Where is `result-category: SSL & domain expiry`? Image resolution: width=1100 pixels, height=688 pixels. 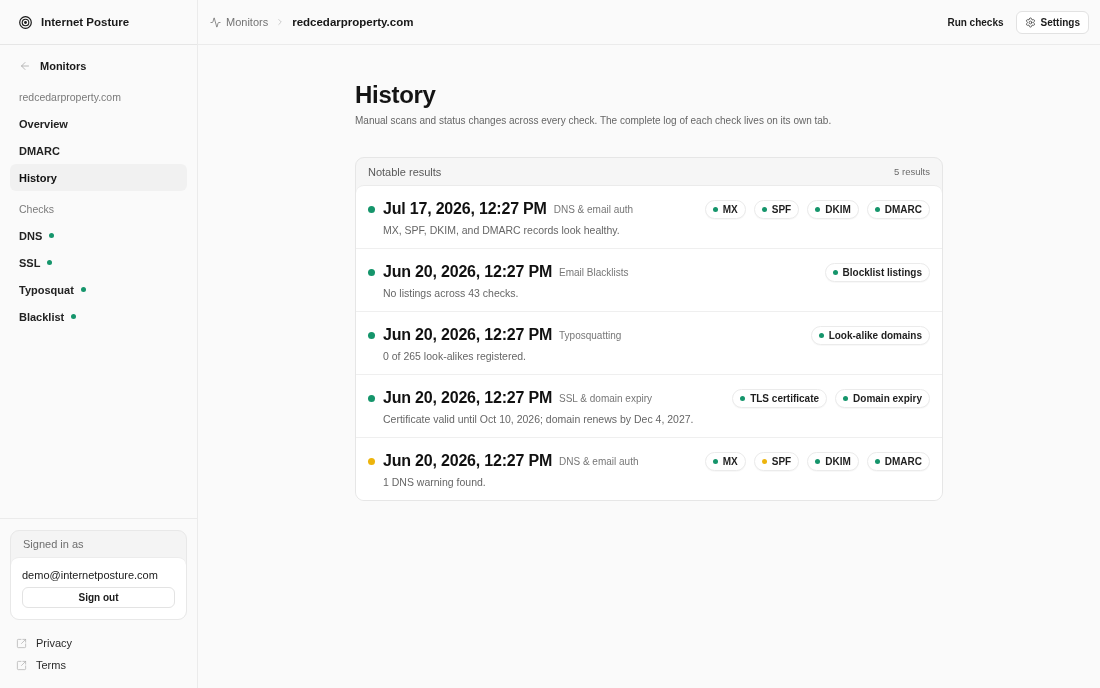
result-category: SSL & domain expiry is located at coordinates (606, 398).